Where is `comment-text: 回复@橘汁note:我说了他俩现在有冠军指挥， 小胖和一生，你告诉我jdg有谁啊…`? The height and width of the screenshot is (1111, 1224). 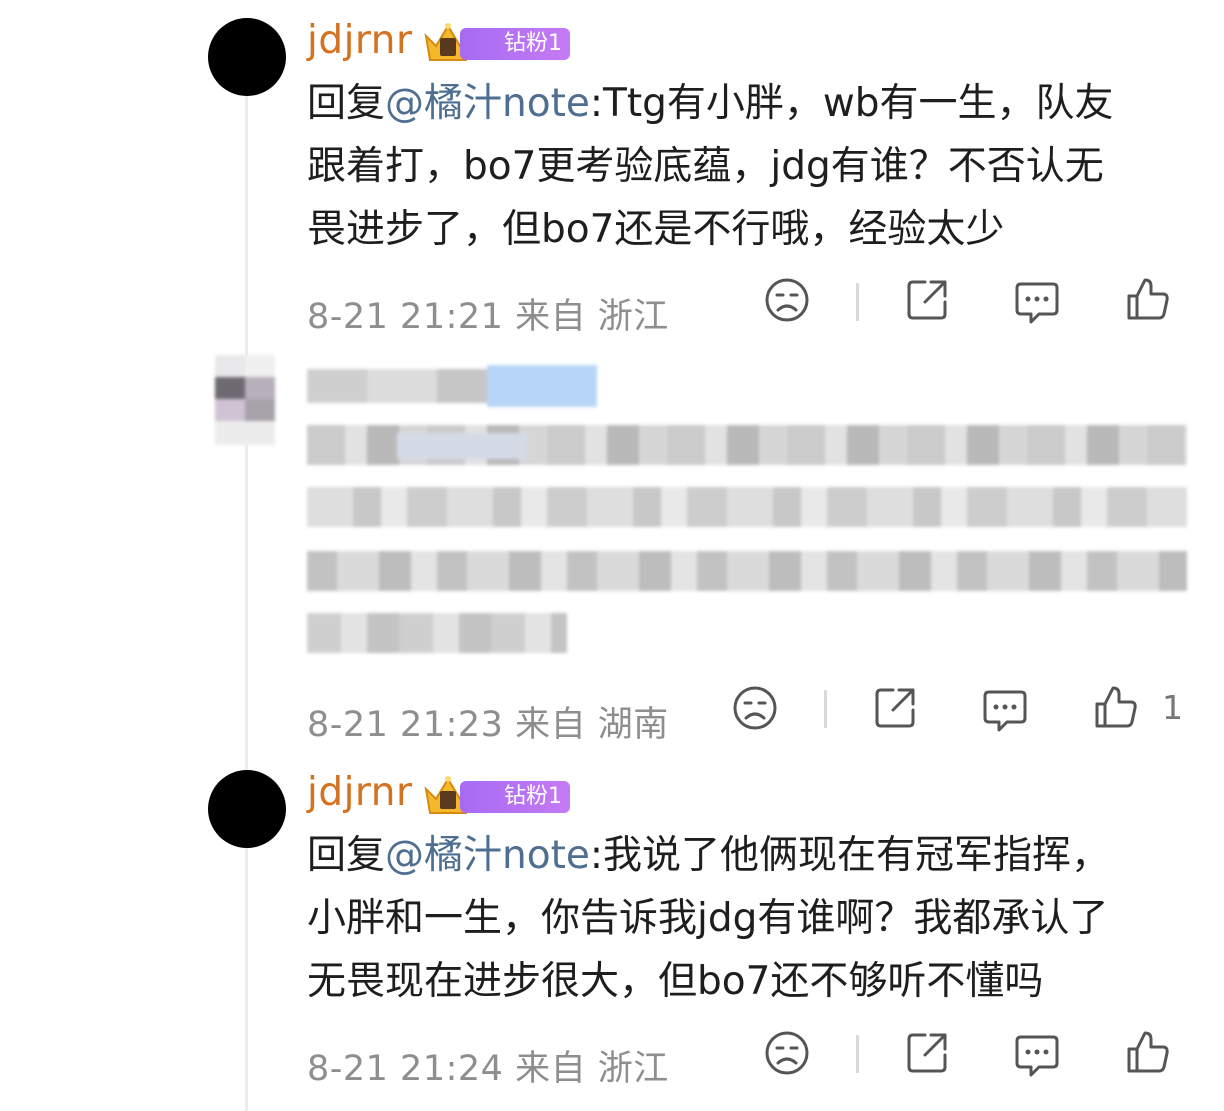 comment-text: 回复@橘汁note:我说了他俩现在有冠军指挥， 小胖和一生，你告诉我jdg有谁啊… is located at coordinates (747, 918).